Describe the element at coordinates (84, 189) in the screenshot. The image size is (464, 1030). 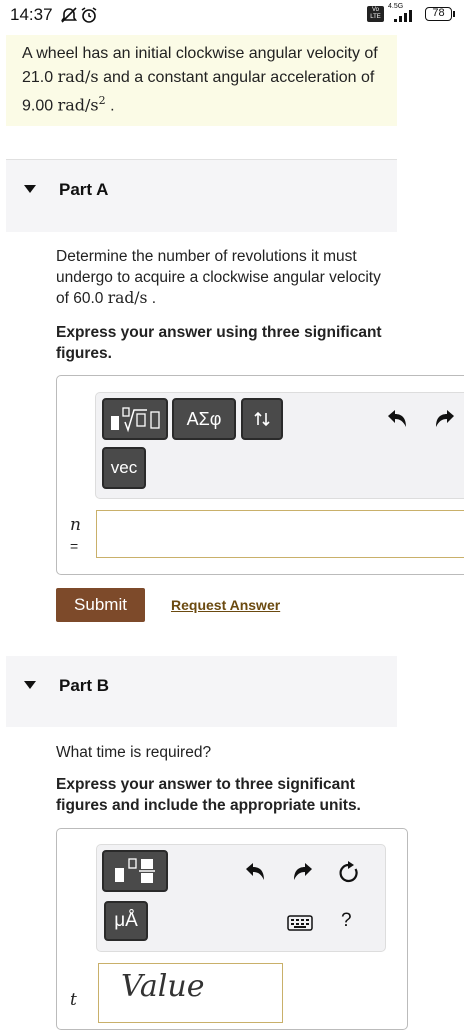
I see `part-a-title: Part A` at that location.